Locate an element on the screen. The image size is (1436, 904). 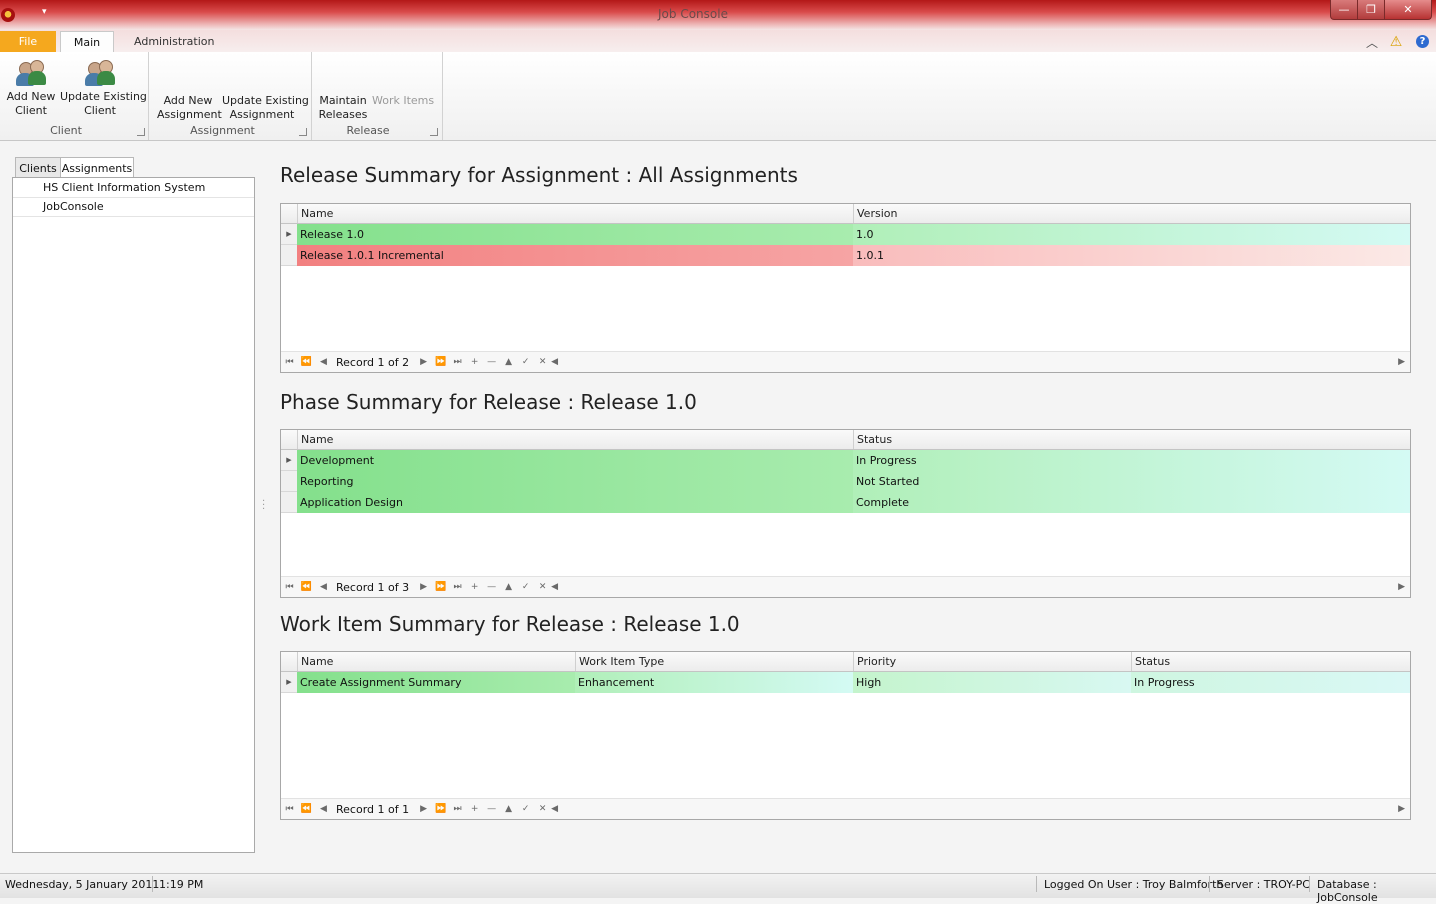
tab-assignments: Assignments is located at coordinates (97, 168).